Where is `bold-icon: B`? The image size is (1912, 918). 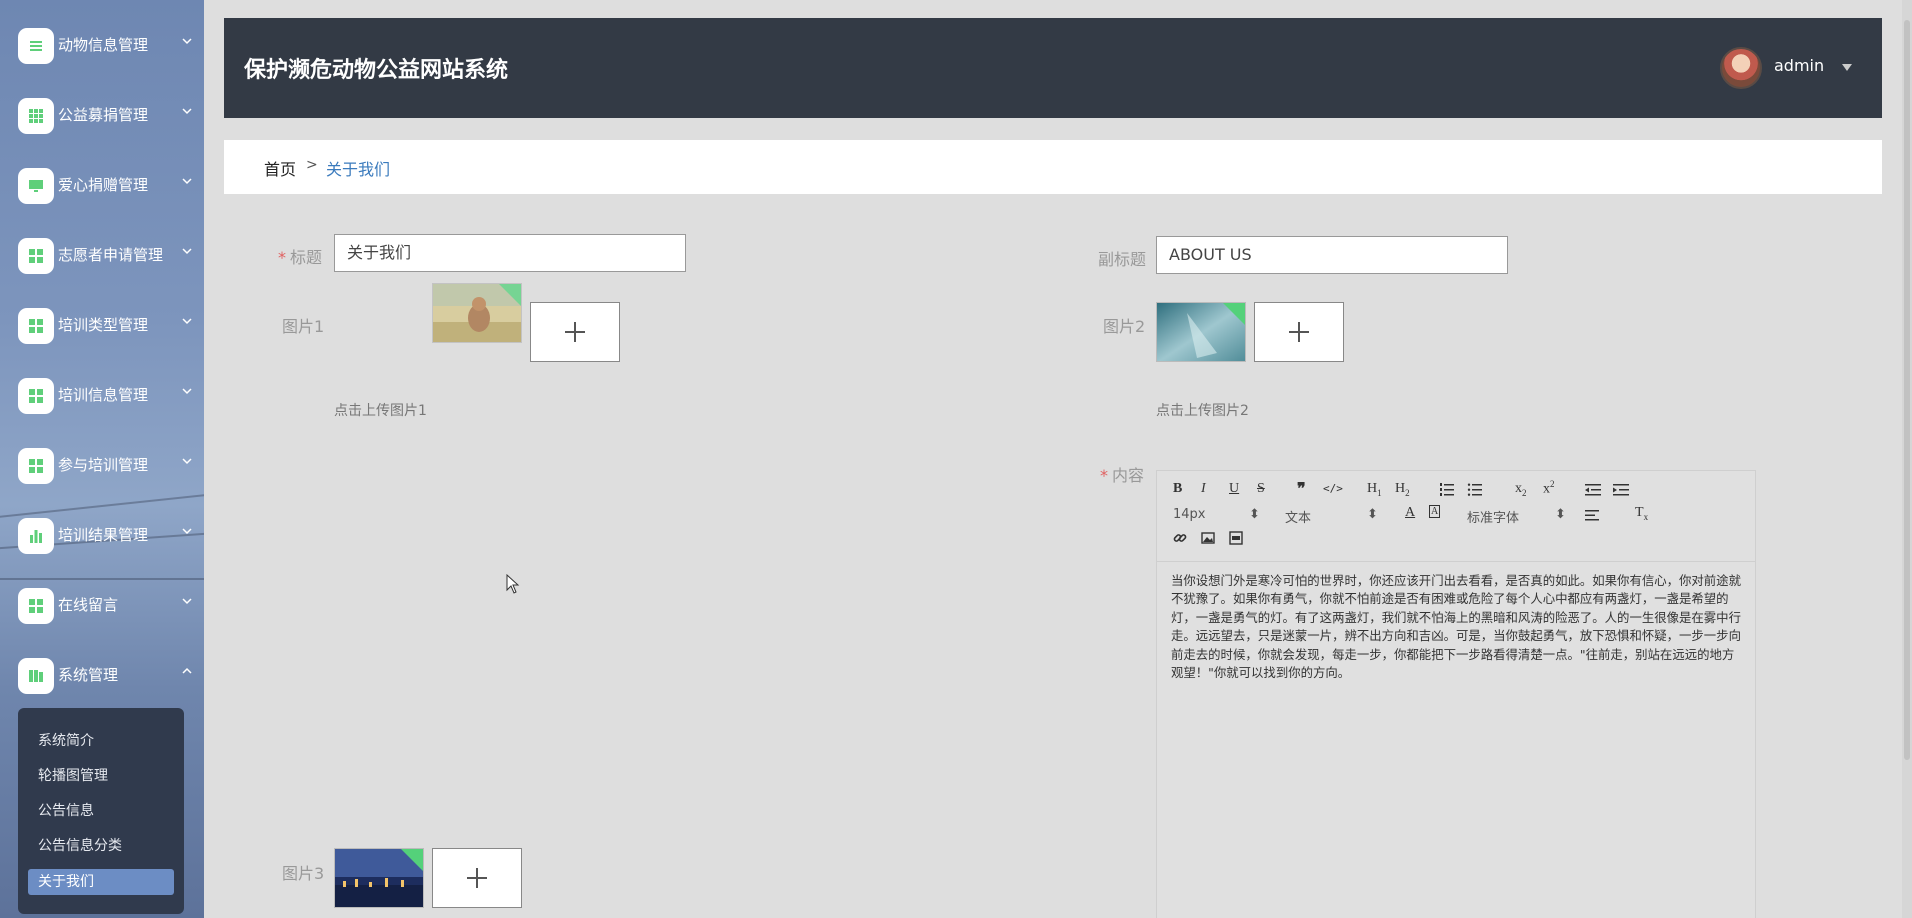 bold-icon: B is located at coordinates (1177, 489).